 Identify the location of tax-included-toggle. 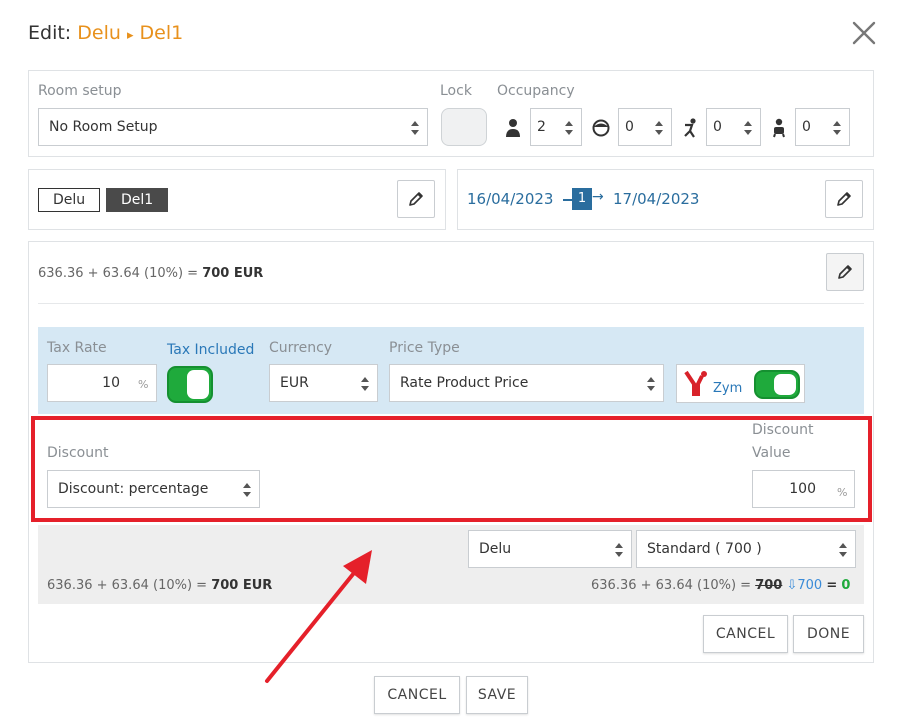
(190, 384).